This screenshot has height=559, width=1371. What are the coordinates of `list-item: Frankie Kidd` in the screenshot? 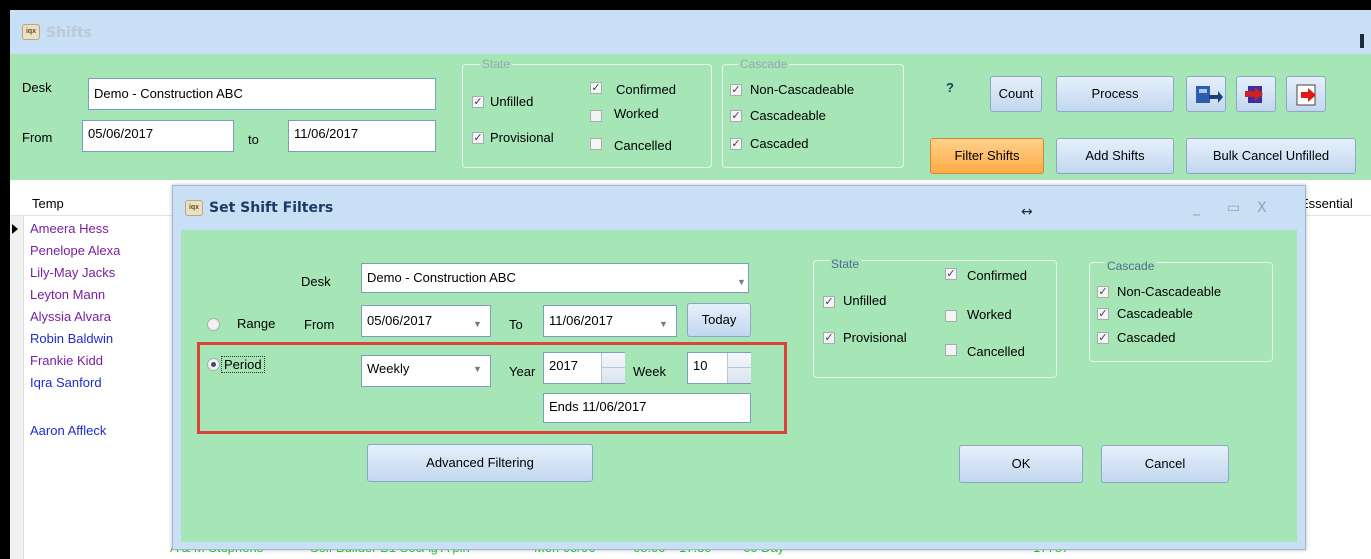 It's located at (100, 361).